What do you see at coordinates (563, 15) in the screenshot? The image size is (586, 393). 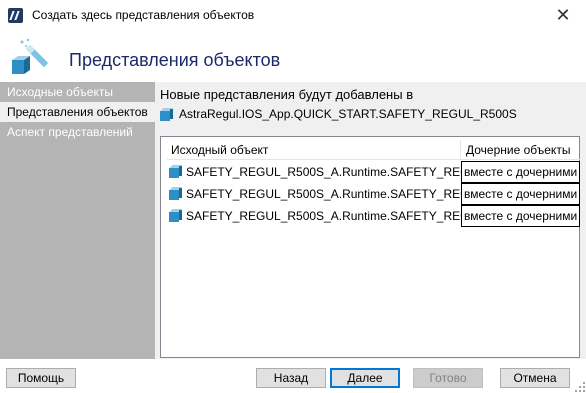 I see `close-button: ✕` at bounding box center [563, 15].